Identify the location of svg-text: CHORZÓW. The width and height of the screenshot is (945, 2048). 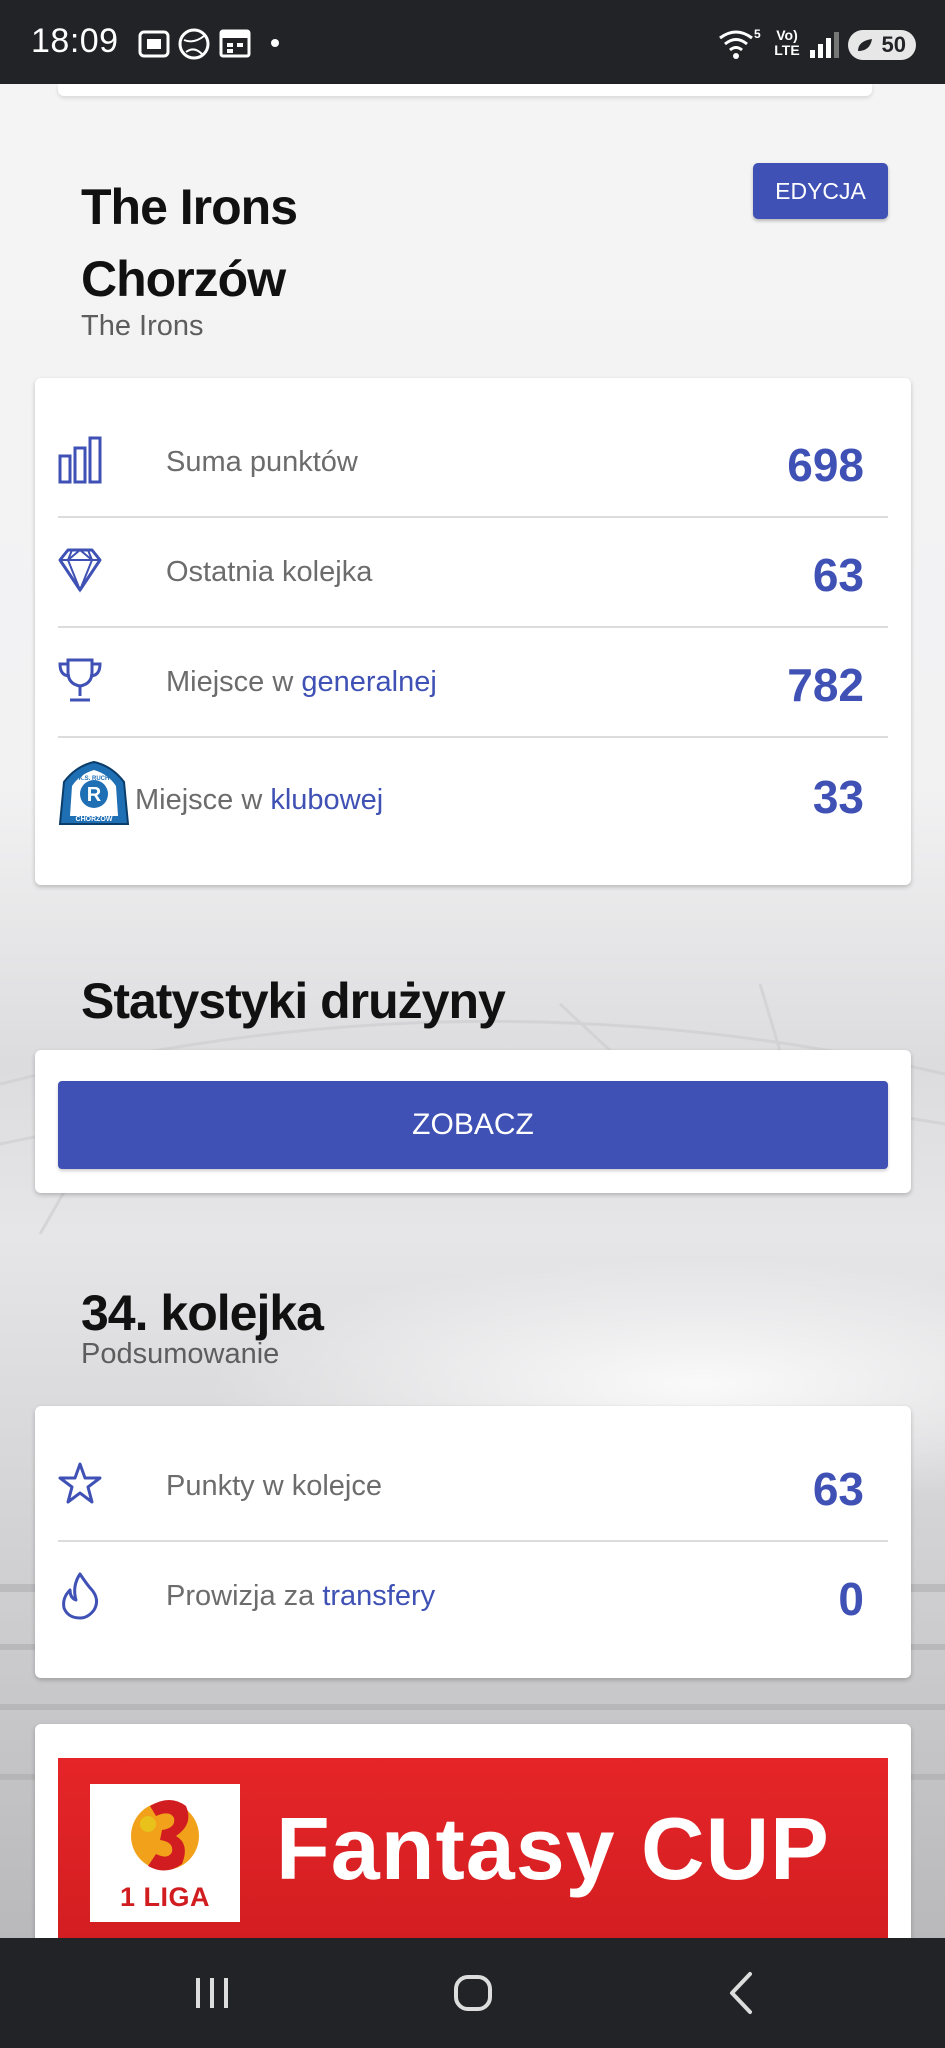
(94, 818).